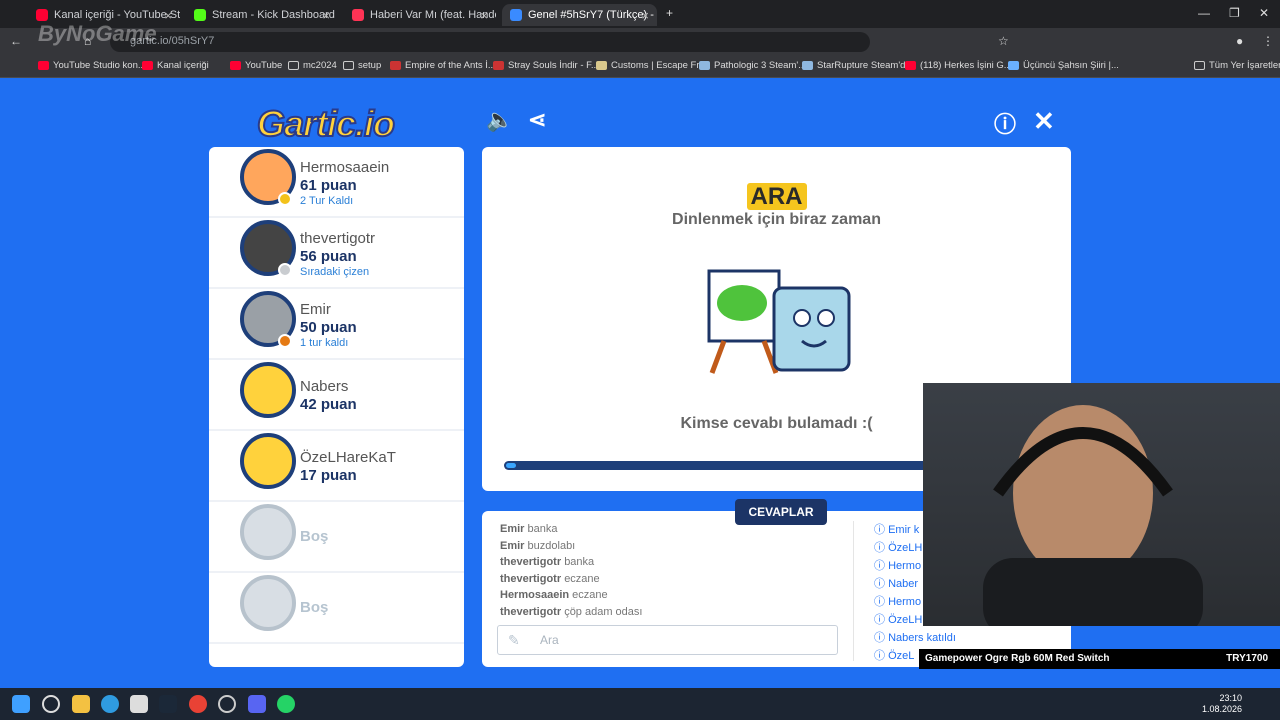  What do you see at coordinates (314, 607) in the screenshot?
I see `empty-slot-label: Boş` at bounding box center [314, 607].